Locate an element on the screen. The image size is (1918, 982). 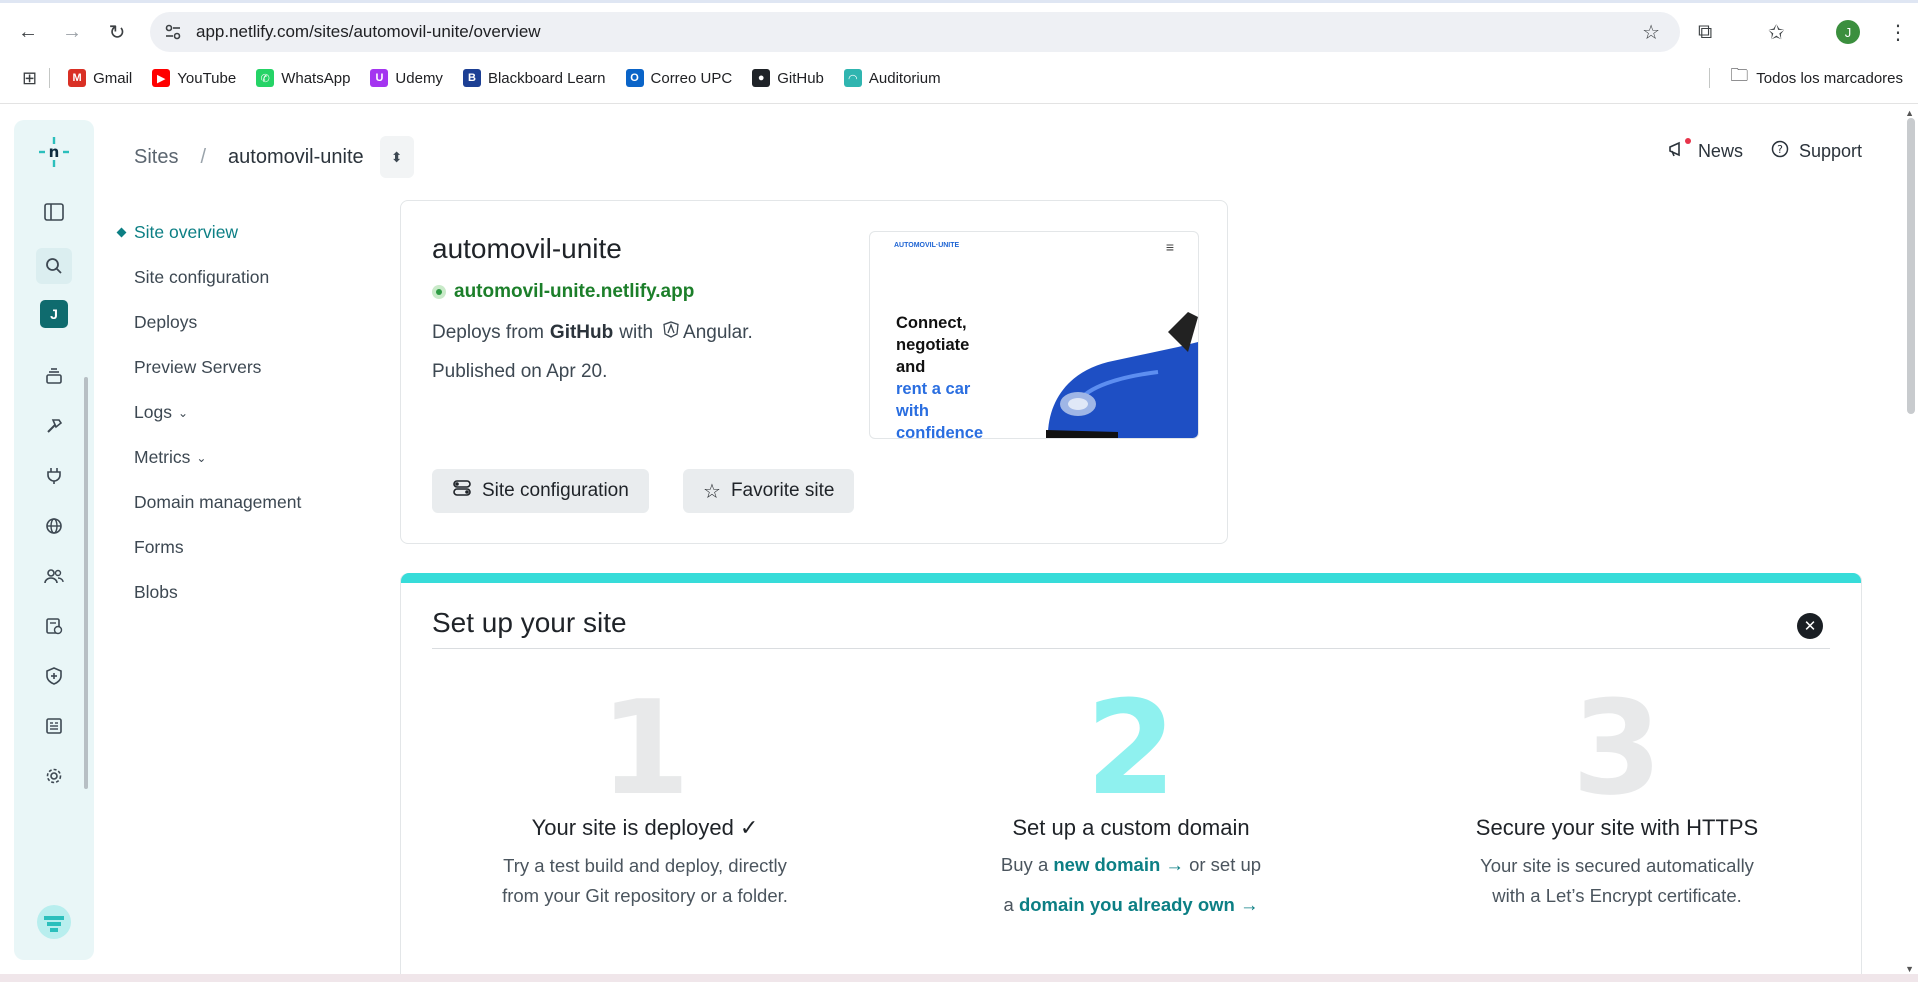
sidenav-item-preview-servers: Preview Servers is located at coordinates (236, 367).